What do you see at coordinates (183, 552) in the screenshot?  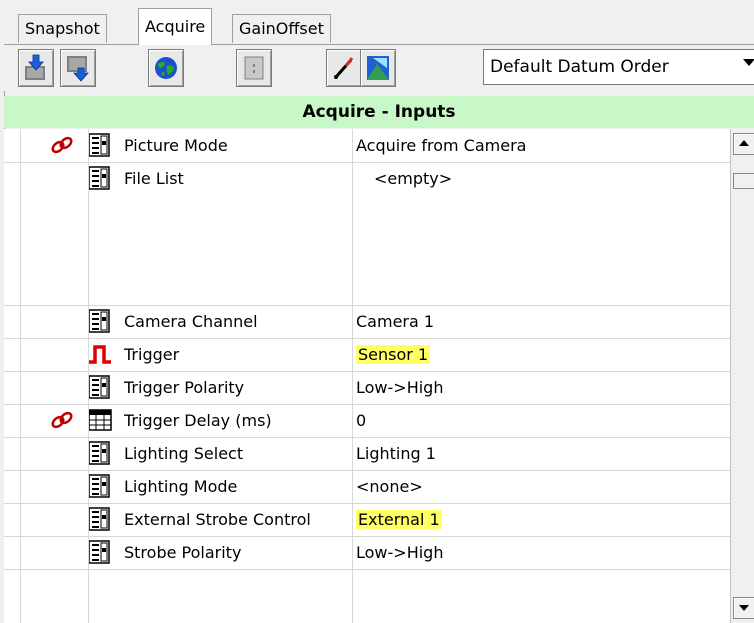 I see `property-label: Strobe Polarity` at bounding box center [183, 552].